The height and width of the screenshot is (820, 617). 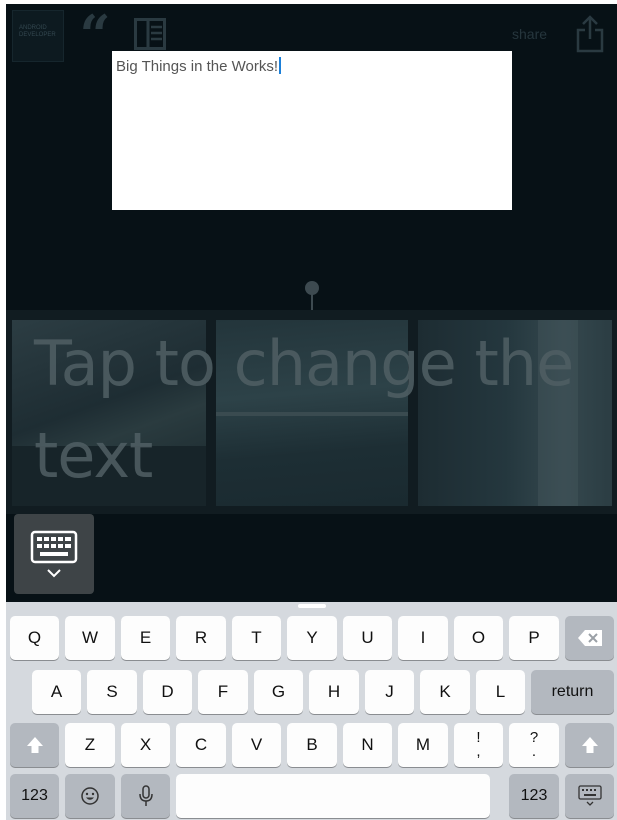 What do you see at coordinates (389, 692) in the screenshot?
I see `key-j: J` at bounding box center [389, 692].